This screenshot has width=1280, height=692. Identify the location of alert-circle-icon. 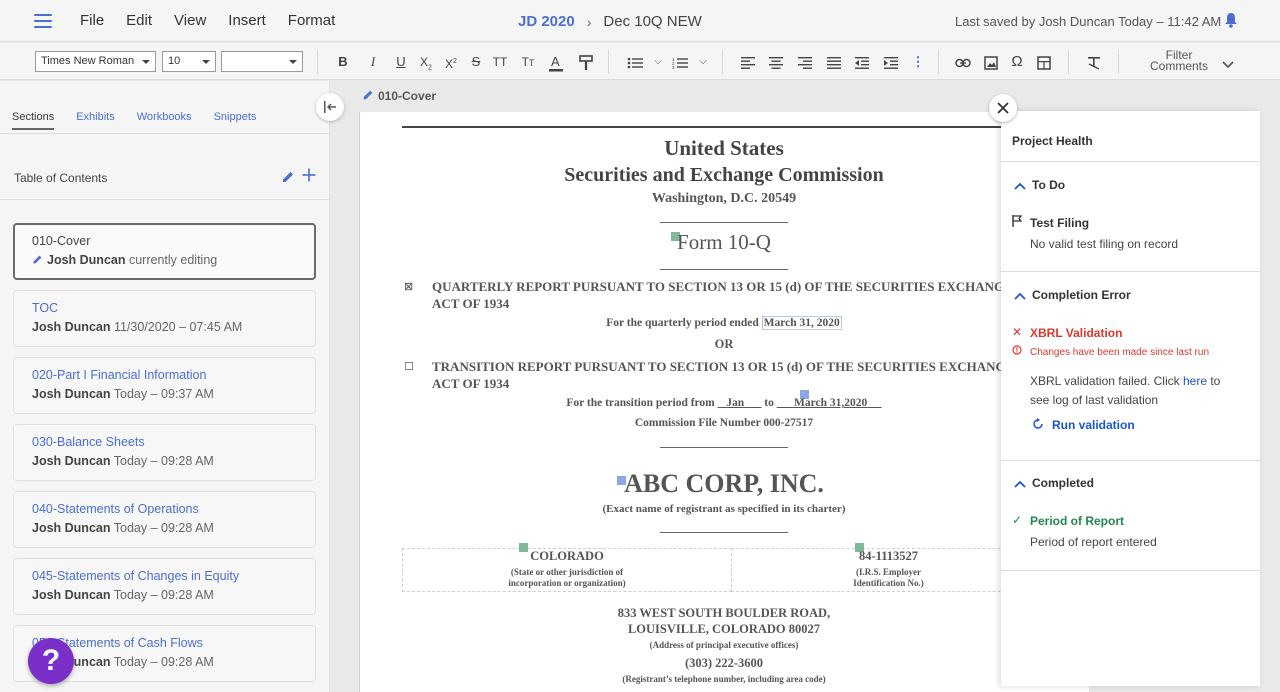
(1017, 351).